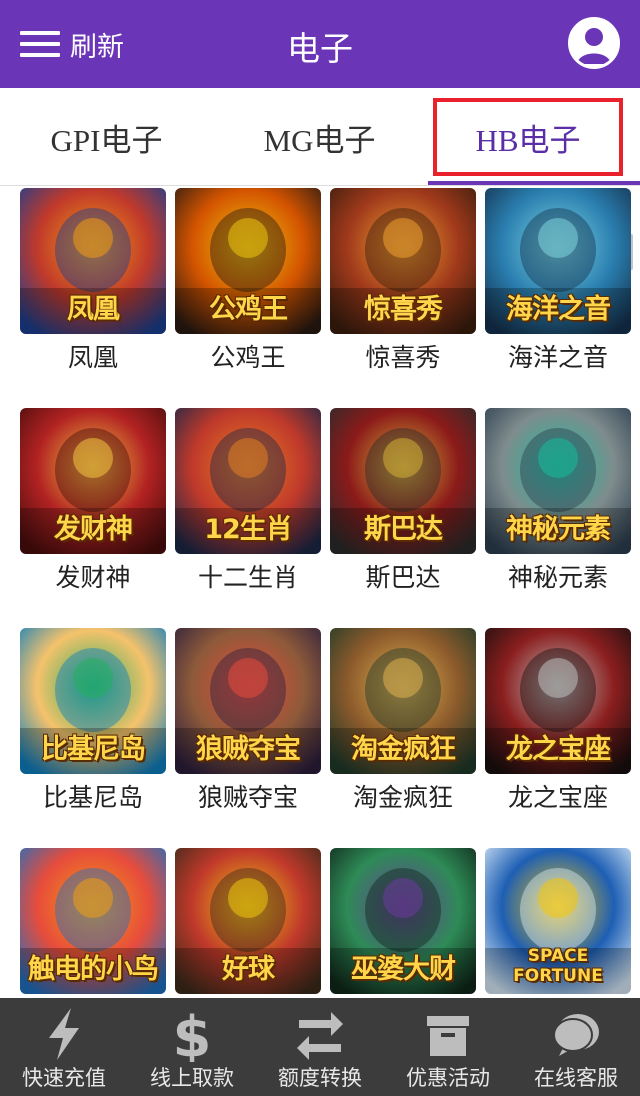 This screenshot has height=1096, width=640. Describe the element at coordinates (93, 309) in the screenshot. I see `thumbnail-title: 凤凰` at that location.